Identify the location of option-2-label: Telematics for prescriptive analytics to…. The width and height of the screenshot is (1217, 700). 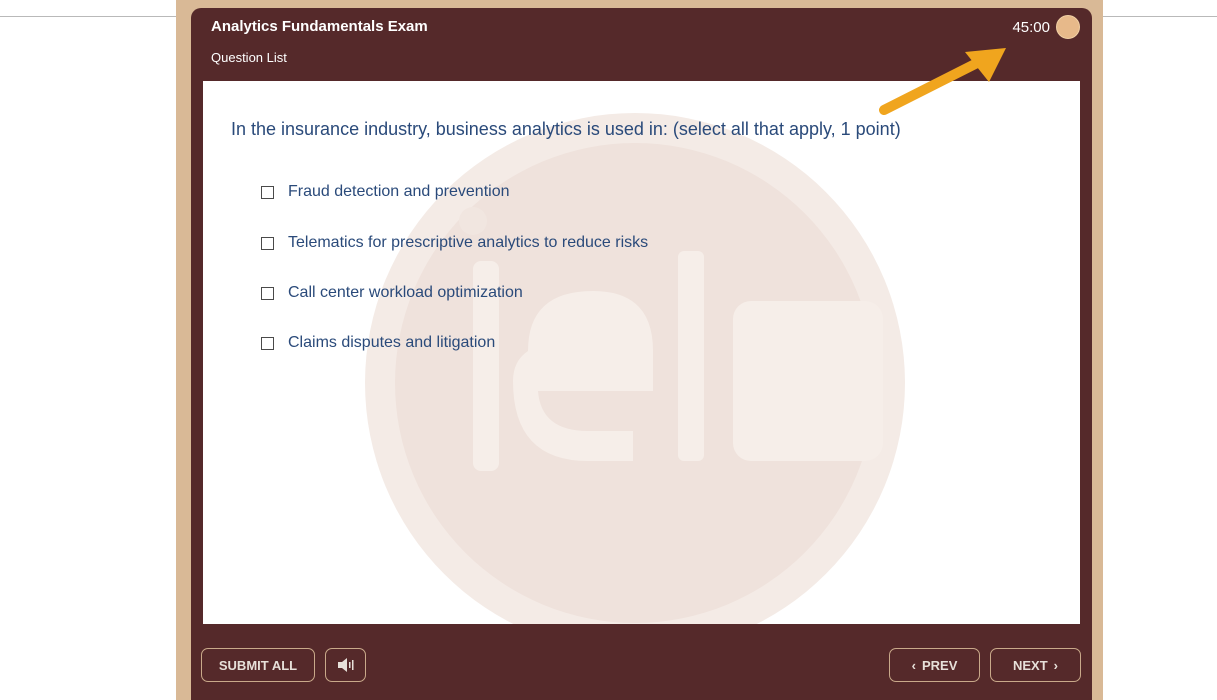
(468, 242).